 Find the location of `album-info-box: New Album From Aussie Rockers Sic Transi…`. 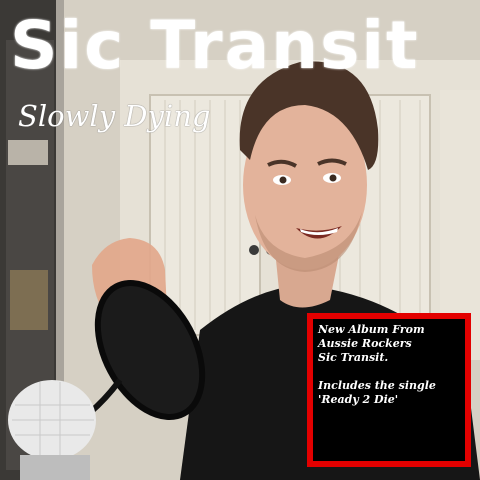

album-info-box: New Album From Aussie Rockers Sic Transi… is located at coordinates (389, 390).